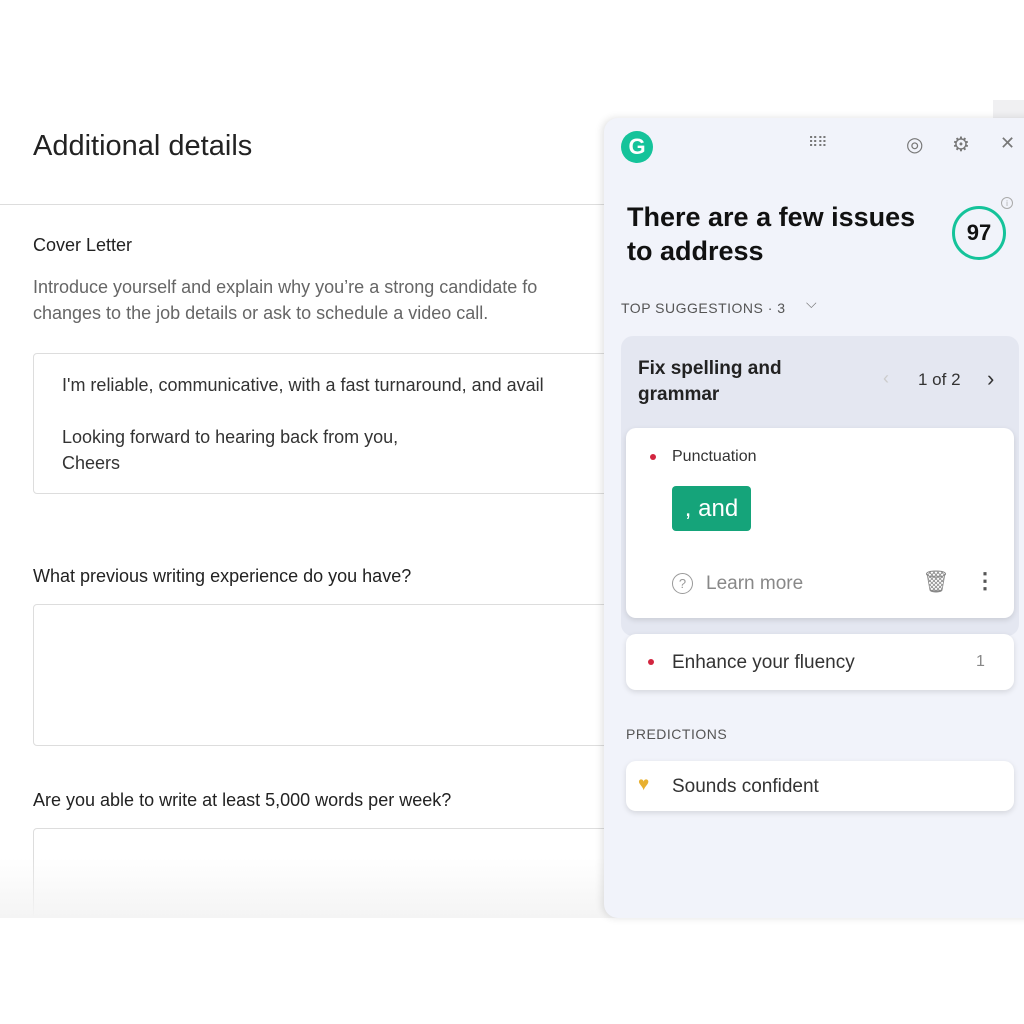 Image resolution: width=1024 pixels, height=1024 pixels. What do you see at coordinates (714, 456) in the screenshot?
I see `card-category: Punctuation` at bounding box center [714, 456].